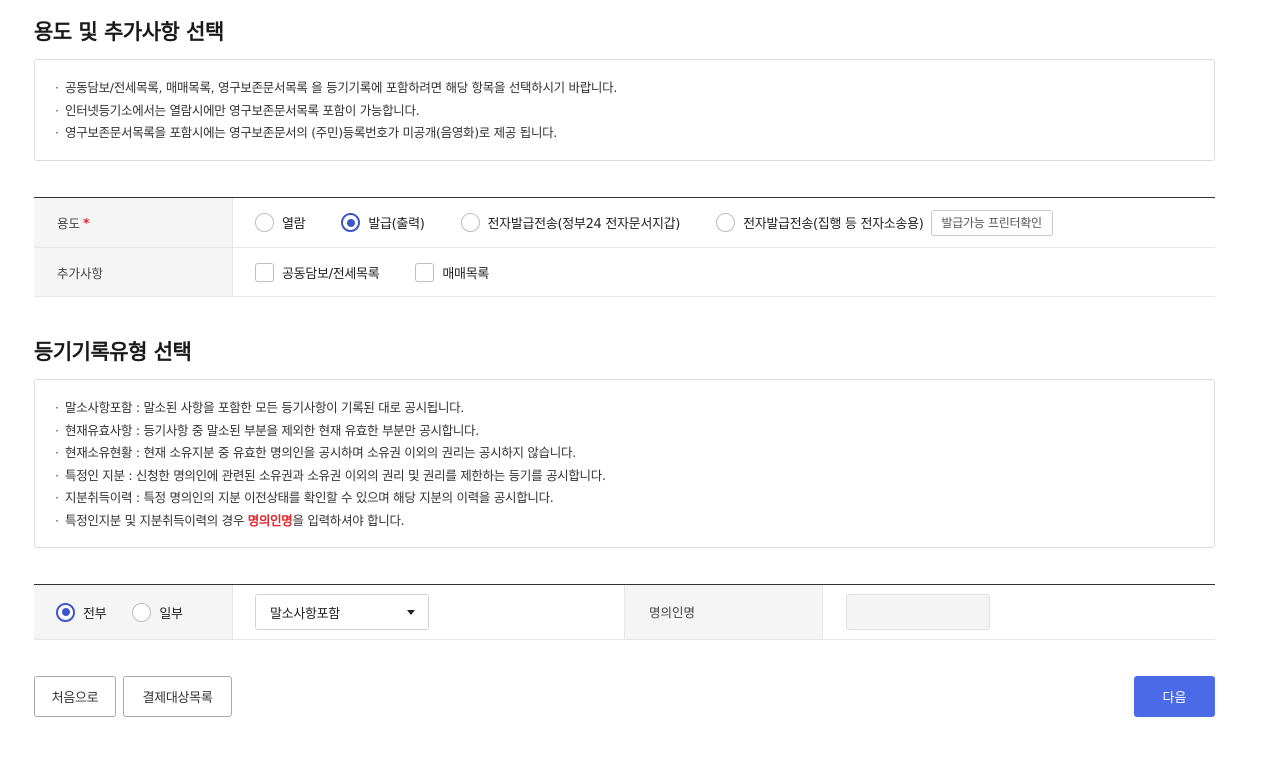 The height and width of the screenshot is (757, 1268). I want to click on record-type-cell: 말소사항포함, so click(429, 612).